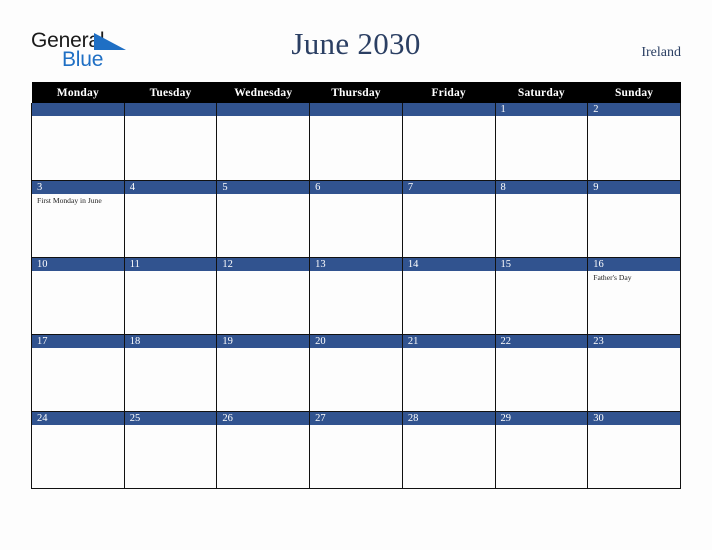  Describe the element at coordinates (448, 450) in the screenshot. I see `calendar-day-cell: 28` at that location.